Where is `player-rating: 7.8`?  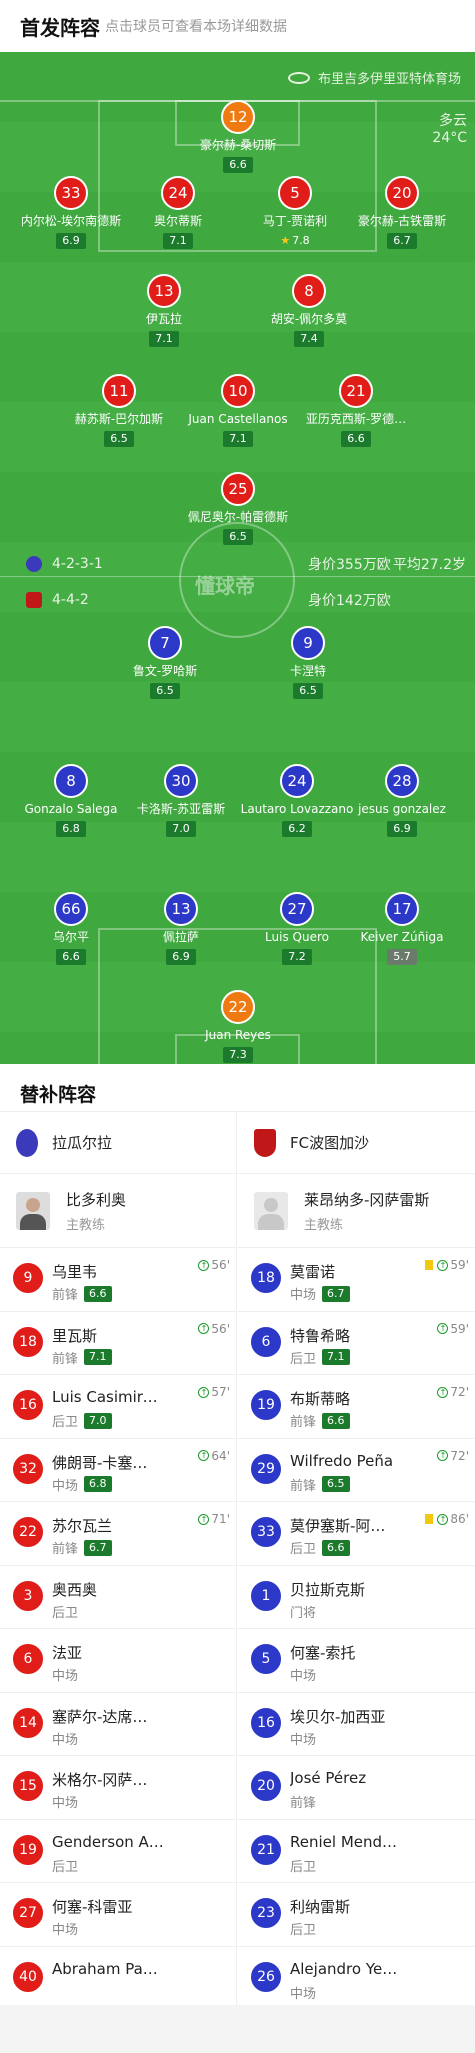 player-rating: 7.8 is located at coordinates (294, 241).